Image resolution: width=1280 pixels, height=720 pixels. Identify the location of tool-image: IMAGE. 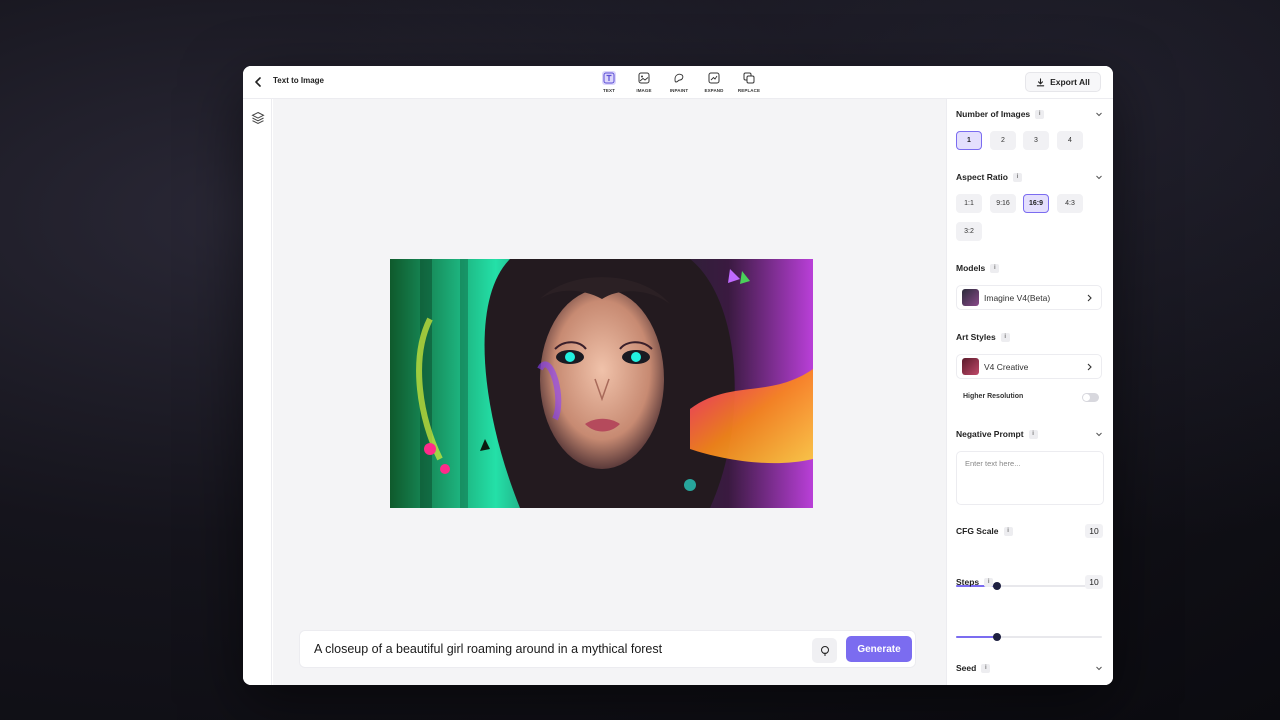
(644, 82).